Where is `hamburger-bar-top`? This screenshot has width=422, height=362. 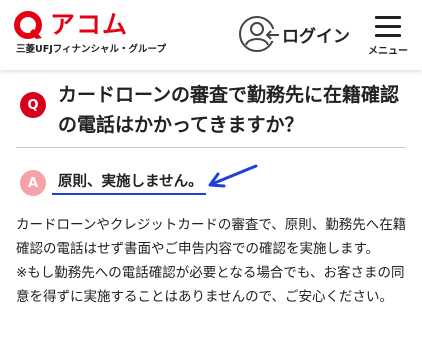 hamburger-bar-top is located at coordinates (388, 17).